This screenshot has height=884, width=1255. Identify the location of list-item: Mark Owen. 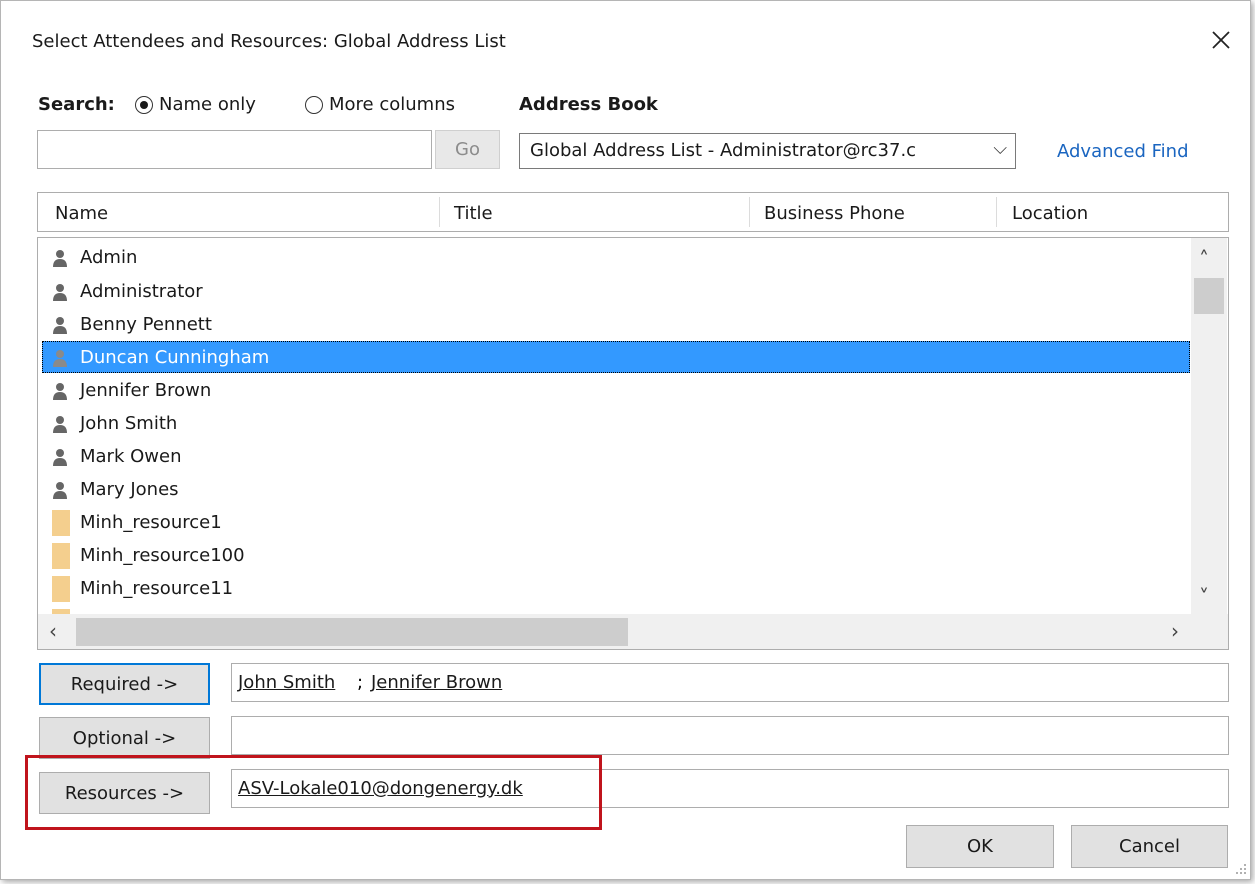
(616, 456).